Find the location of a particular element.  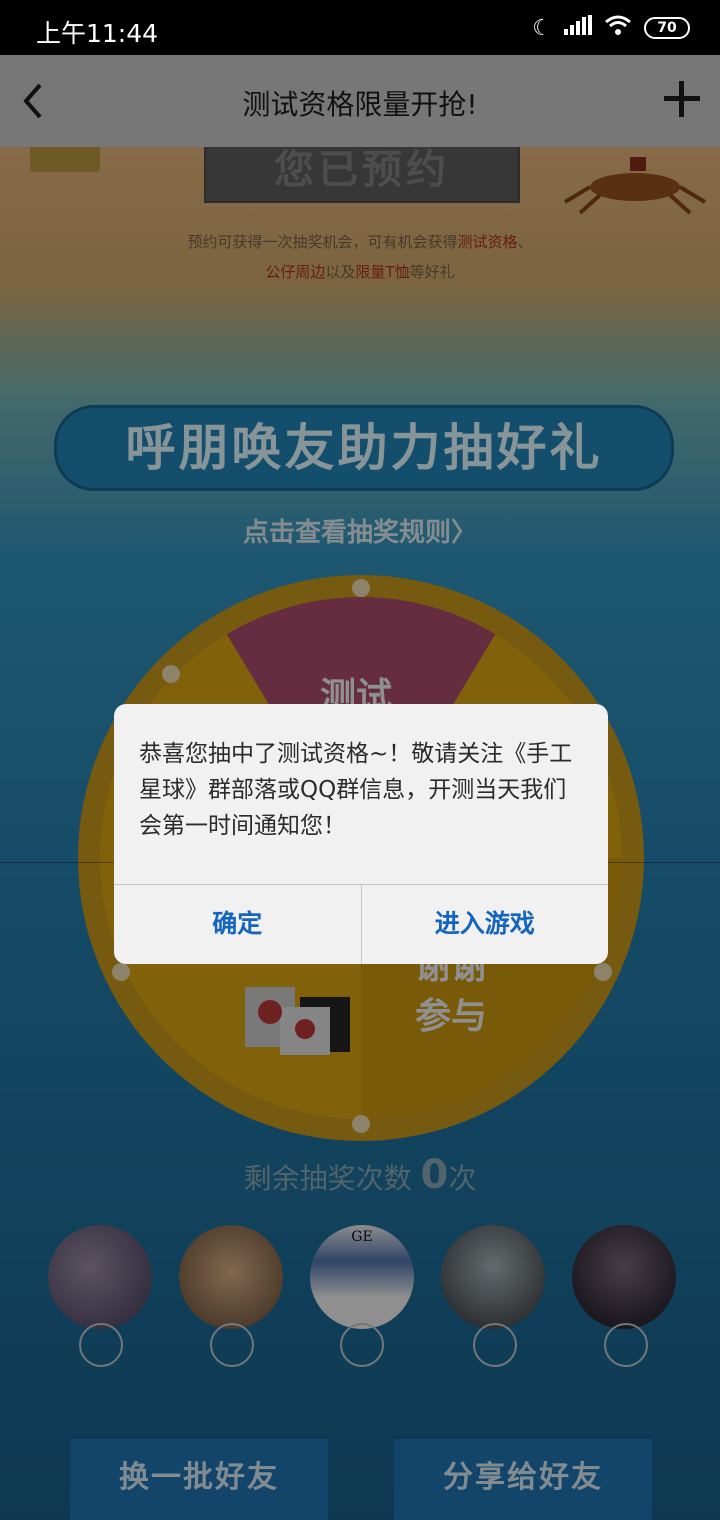

page-title: 测试资格限量开抢! is located at coordinates (360, 104).